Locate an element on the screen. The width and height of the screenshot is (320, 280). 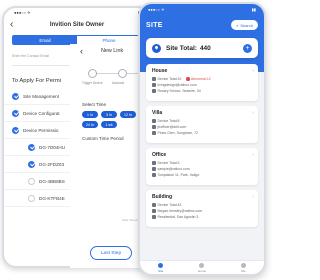
address-row: Residential, San Agustin 3 is located at coordinates (202, 217).